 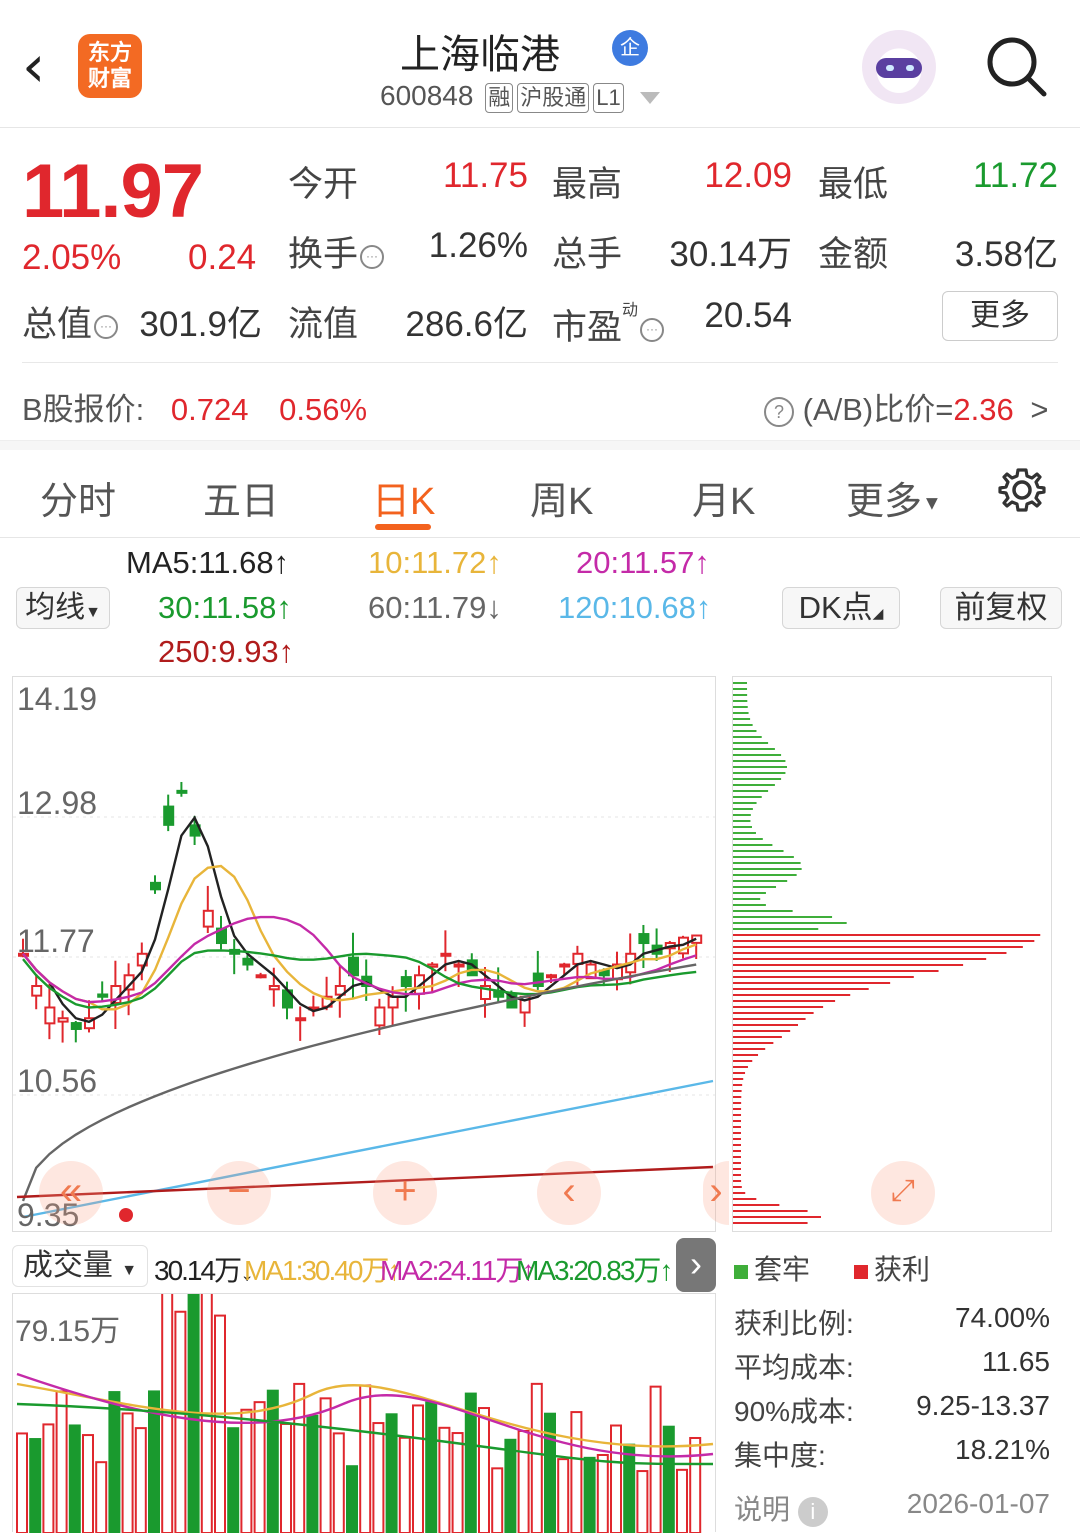 What do you see at coordinates (405, 1193) in the screenshot?
I see `zoom-in-plus-icon: +` at bounding box center [405, 1193].